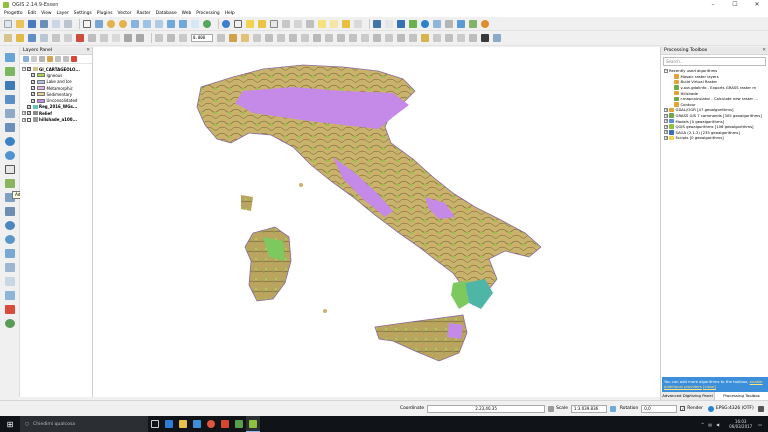 The height and width of the screenshot is (432, 768). Describe the element at coordinates (257, 38) in the screenshot. I see `adv-digitize-a-icon` at that location.